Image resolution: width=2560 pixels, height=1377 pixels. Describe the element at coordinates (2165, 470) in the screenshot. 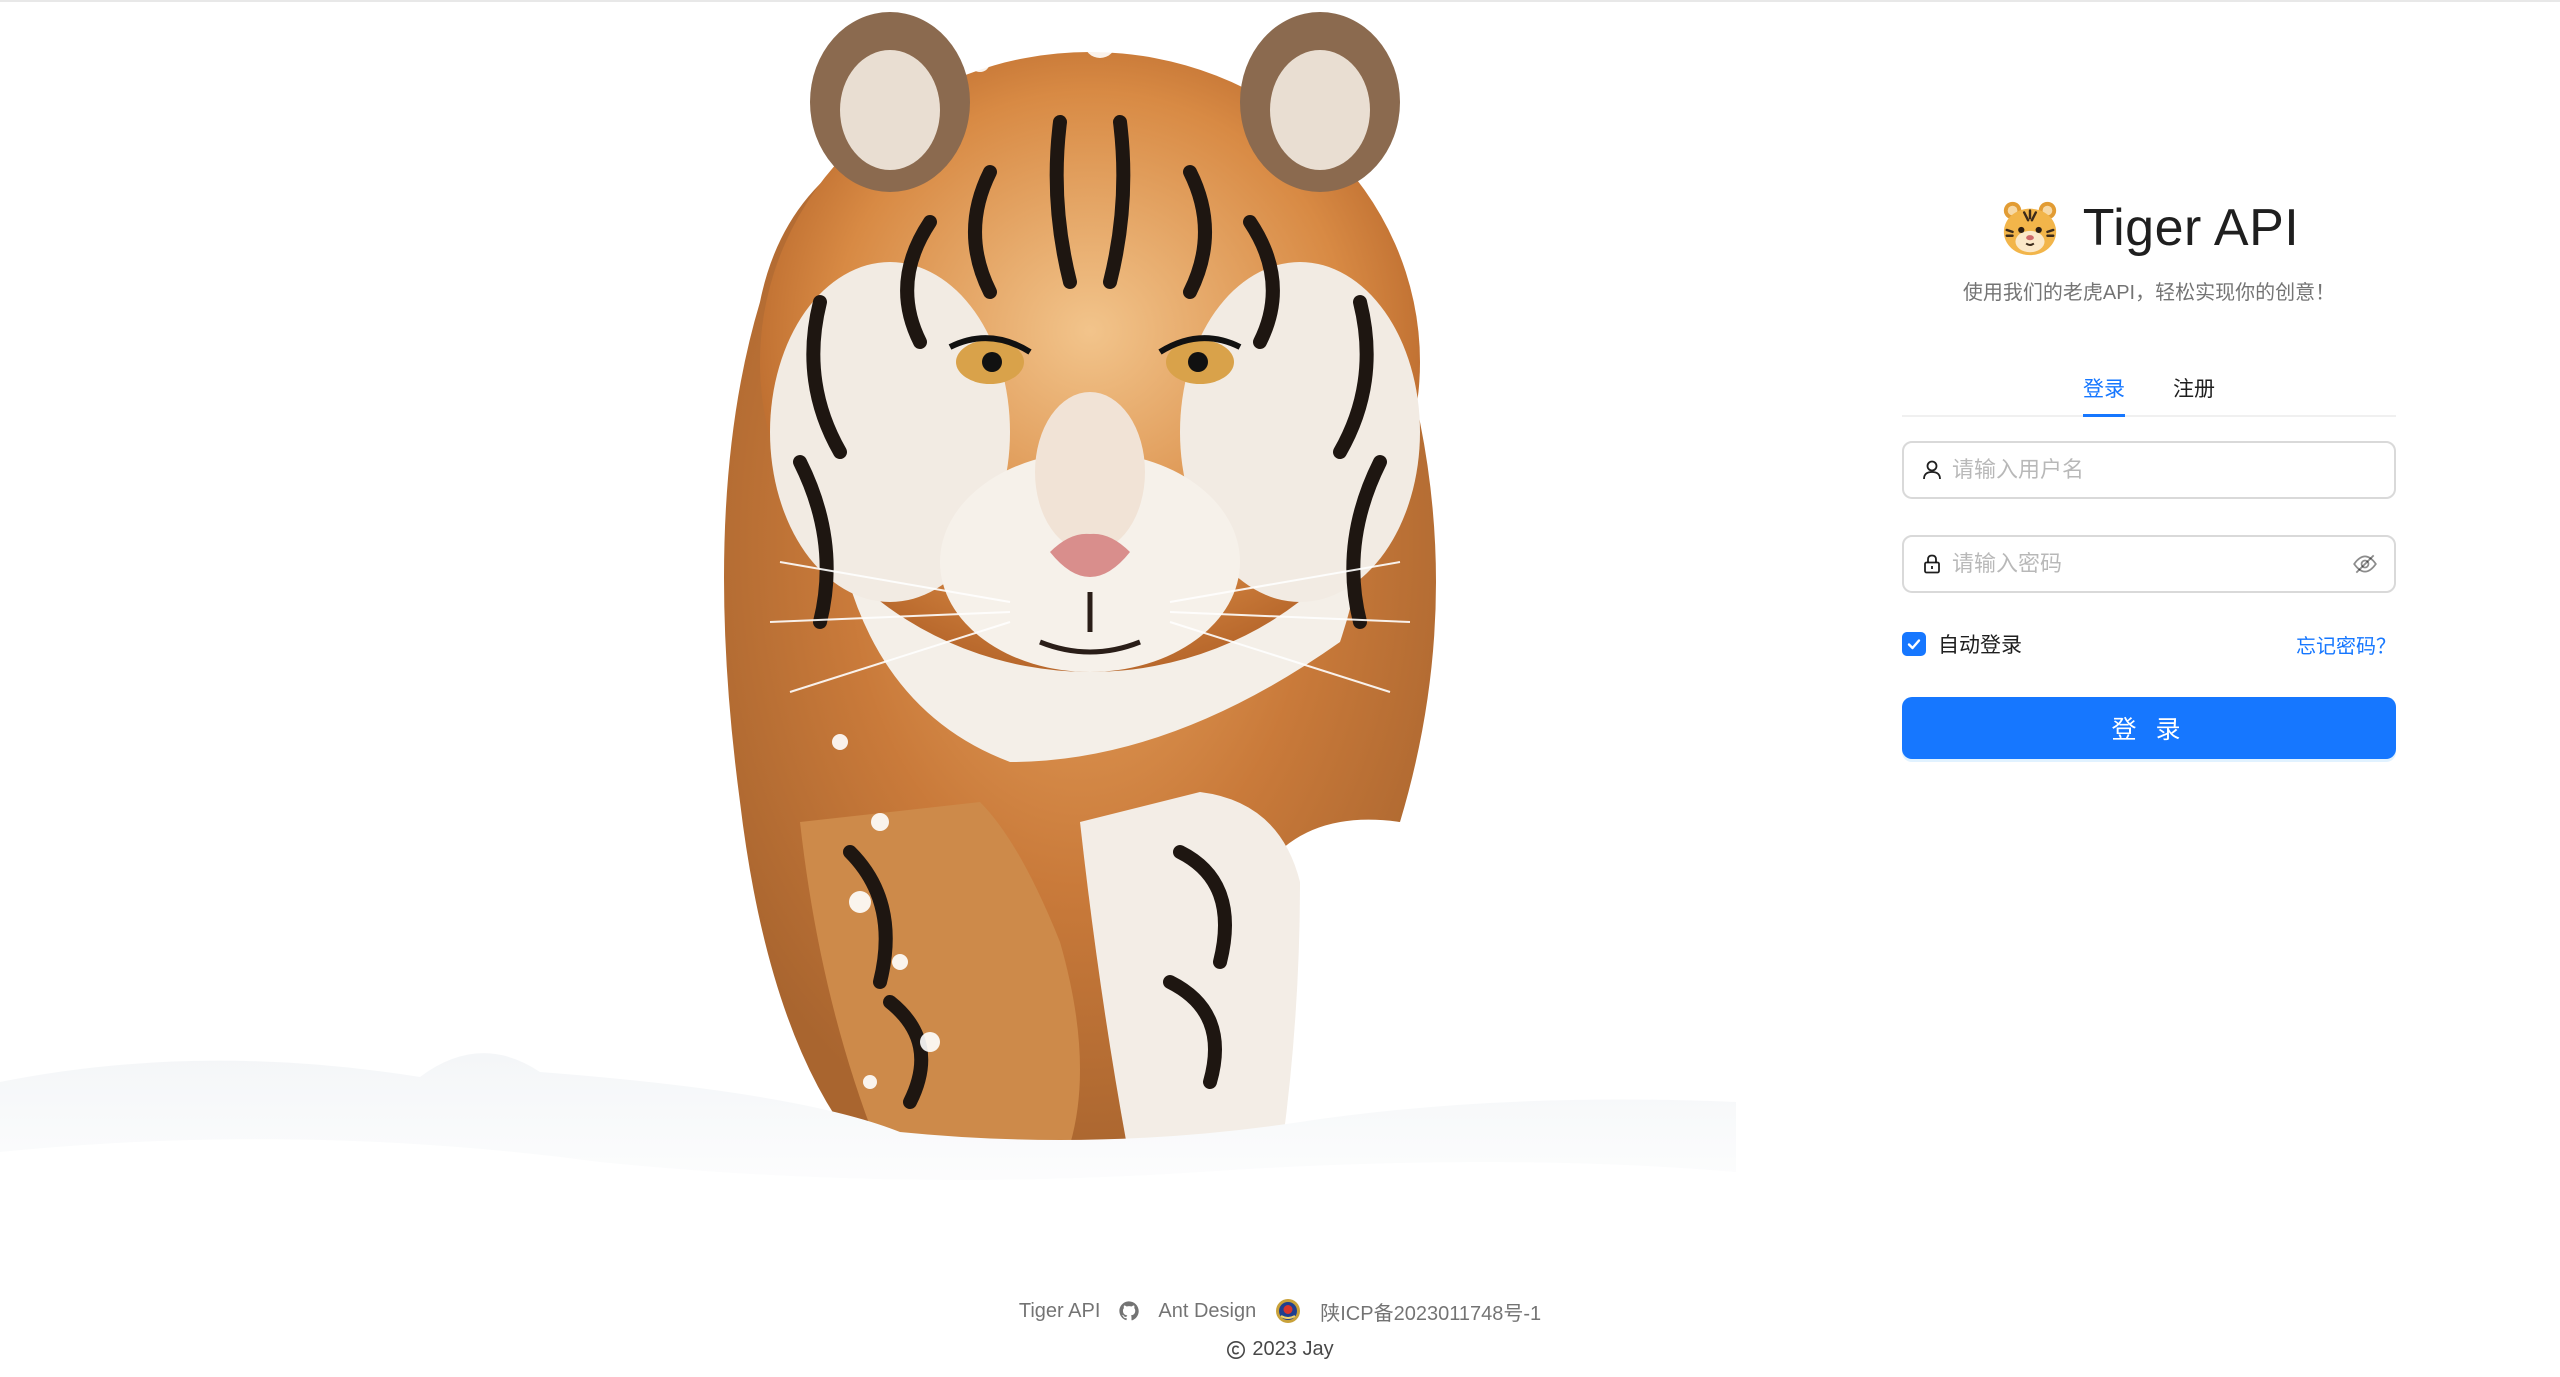

I see `username-input` at that location.